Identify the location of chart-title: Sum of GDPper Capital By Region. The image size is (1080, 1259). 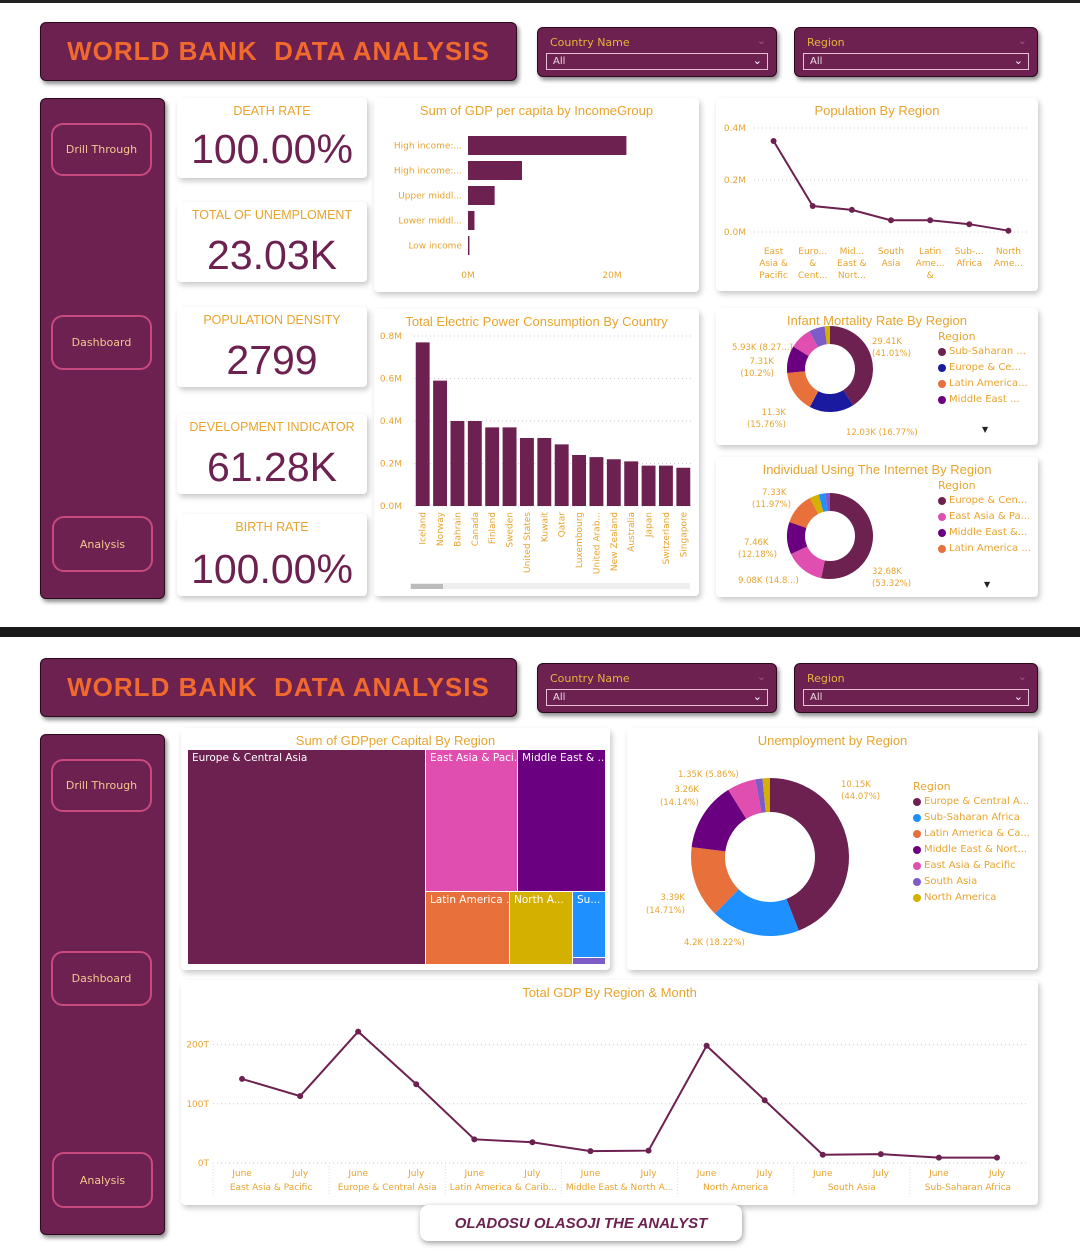
(395, 740).